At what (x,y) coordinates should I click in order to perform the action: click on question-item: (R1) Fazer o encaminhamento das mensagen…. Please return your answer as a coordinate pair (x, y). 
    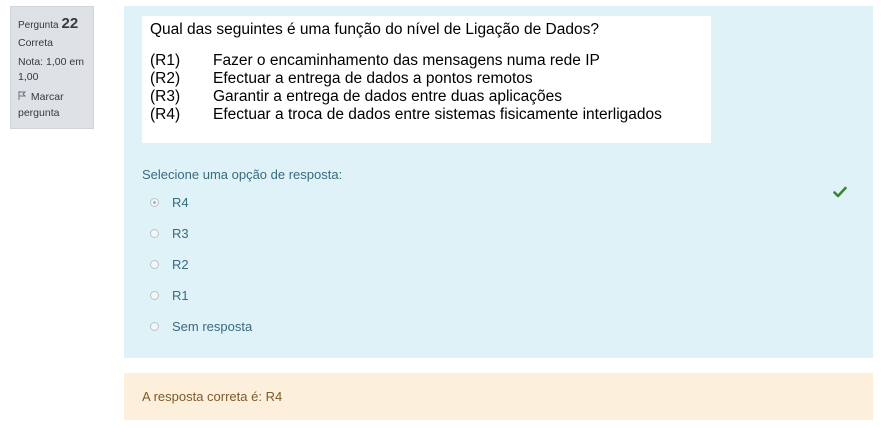
    Looking at the image, I should click on (426, 61).